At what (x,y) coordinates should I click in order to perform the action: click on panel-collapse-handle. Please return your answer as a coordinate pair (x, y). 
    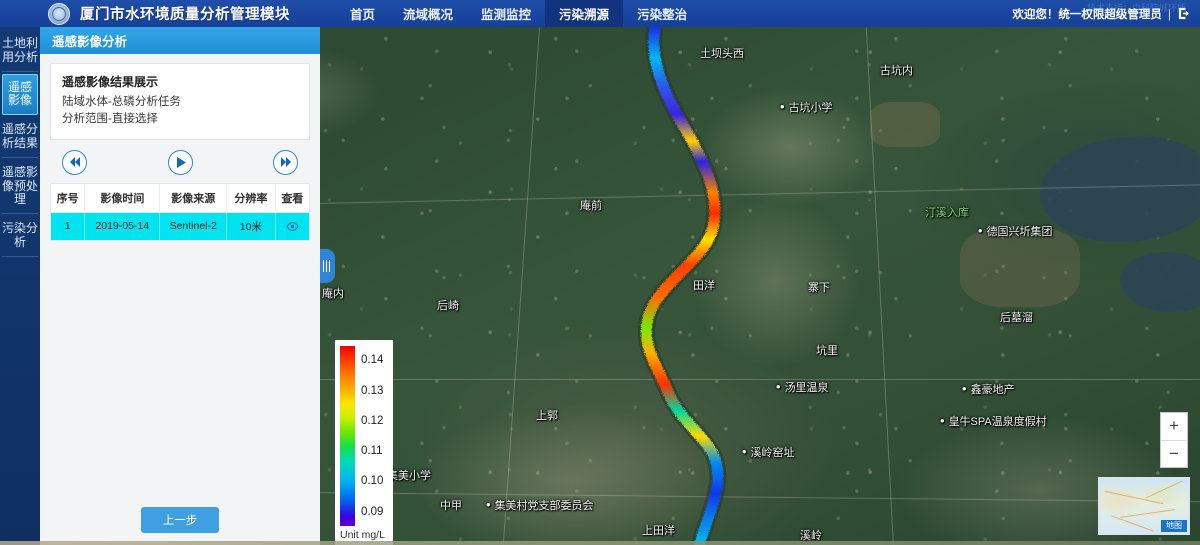
    Looking at the image, I should click on (326, 266).